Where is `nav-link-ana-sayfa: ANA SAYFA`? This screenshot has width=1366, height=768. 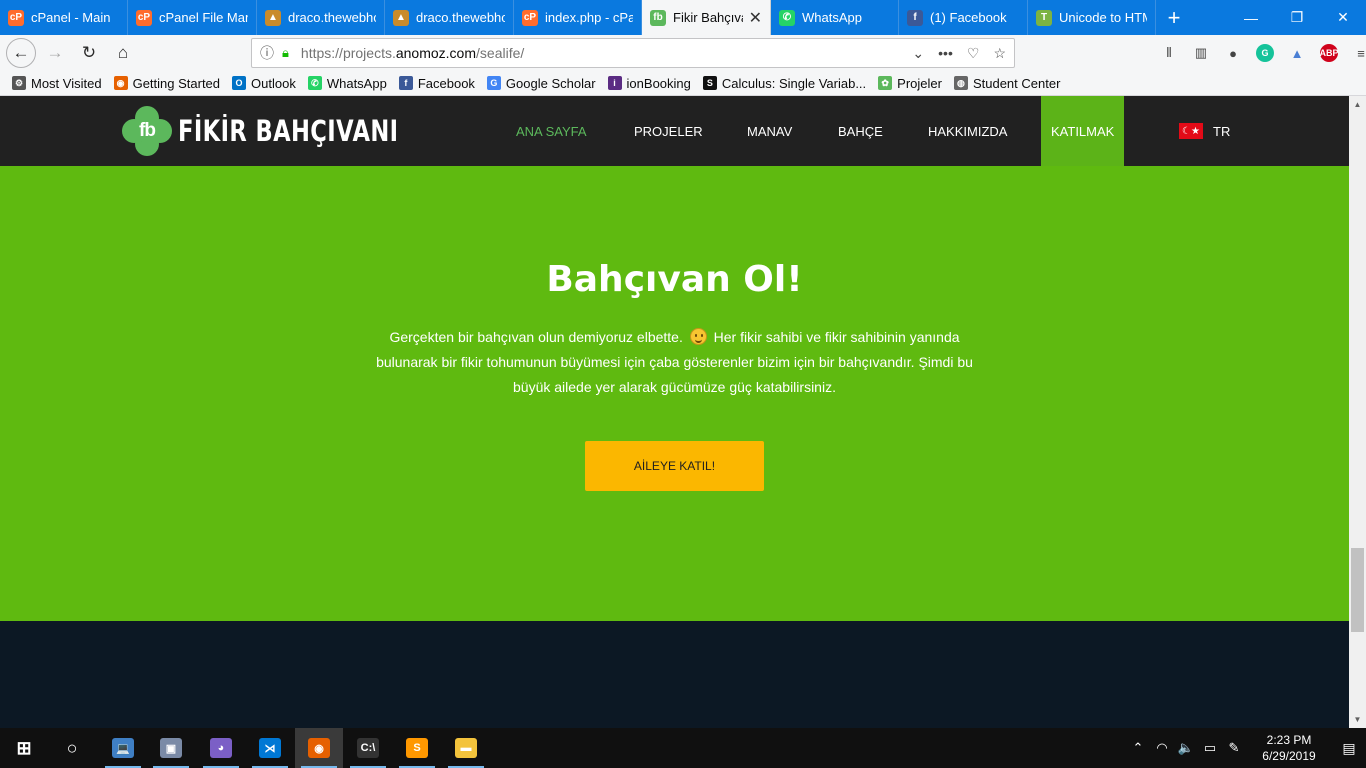 nav-link-ana-sayfa: ANA SAYFA is located at coordinates (551, 131).